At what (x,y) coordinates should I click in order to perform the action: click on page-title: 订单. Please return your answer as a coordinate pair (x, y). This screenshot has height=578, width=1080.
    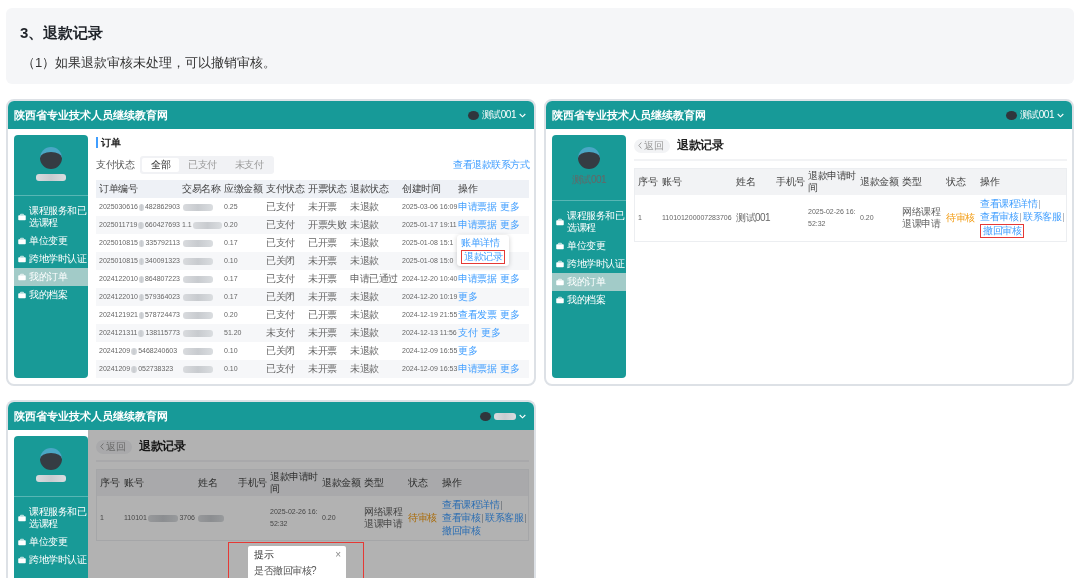
    Looking at the image, I should click on (108, 142).